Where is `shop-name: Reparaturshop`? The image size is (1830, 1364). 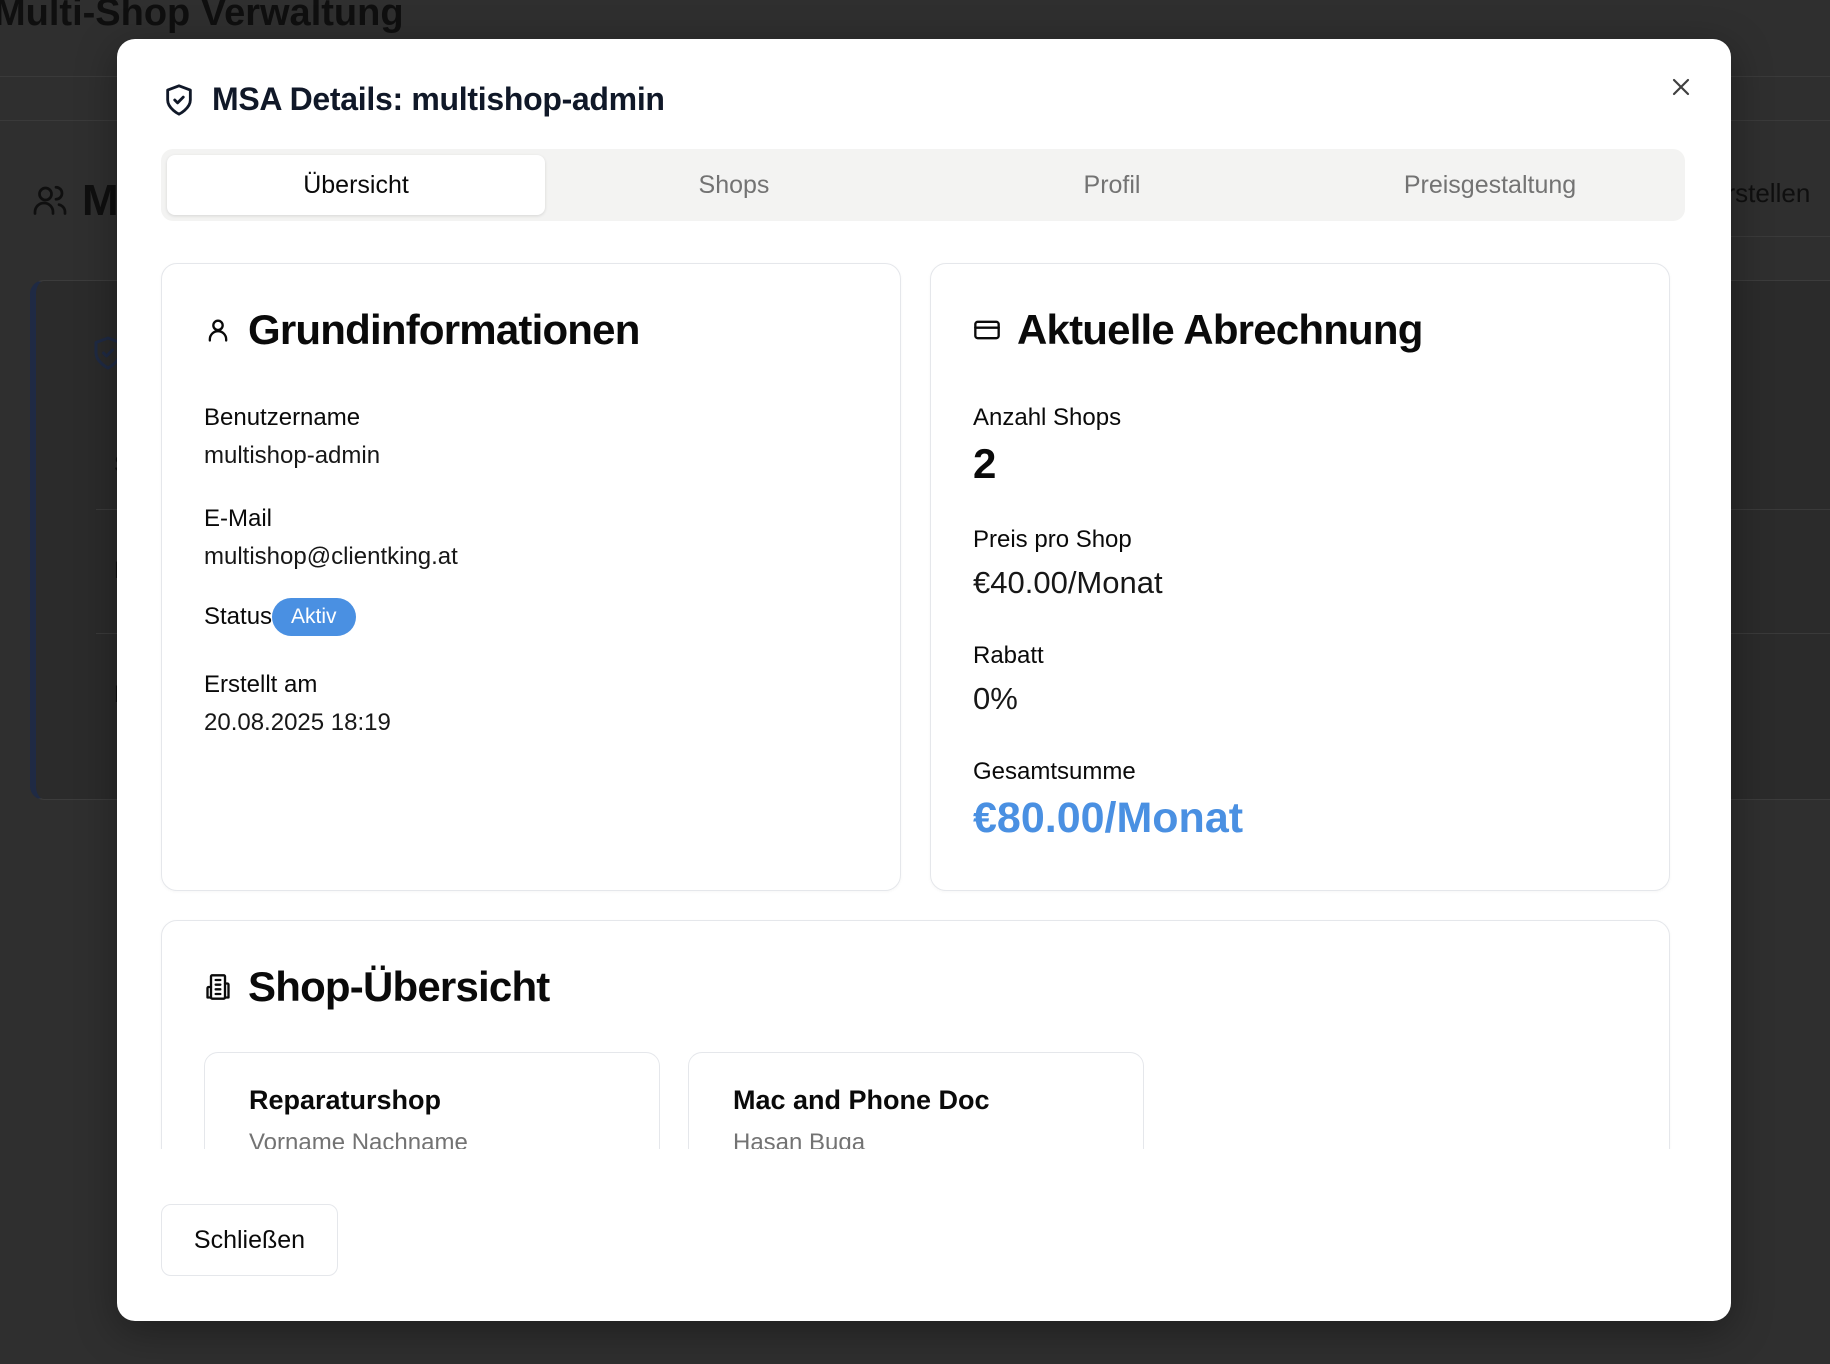
shop-name: Reparaturshop is located at coordinates (345, 1100).